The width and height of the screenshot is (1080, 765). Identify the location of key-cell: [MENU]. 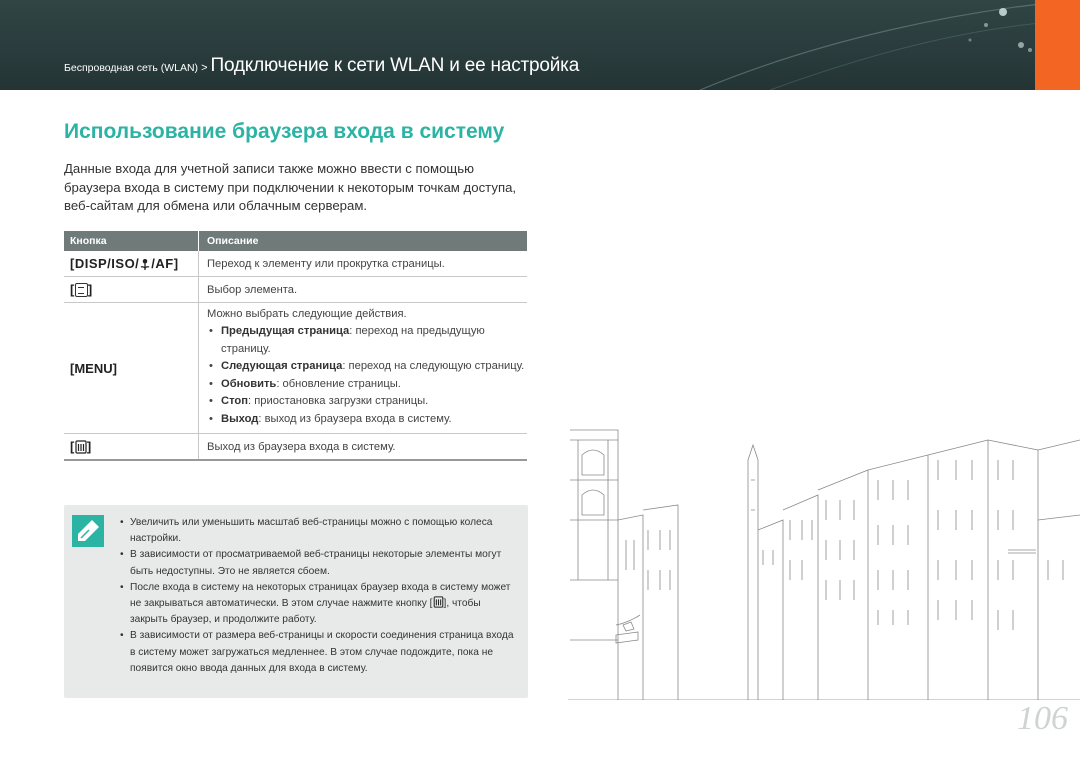
(131, 368).